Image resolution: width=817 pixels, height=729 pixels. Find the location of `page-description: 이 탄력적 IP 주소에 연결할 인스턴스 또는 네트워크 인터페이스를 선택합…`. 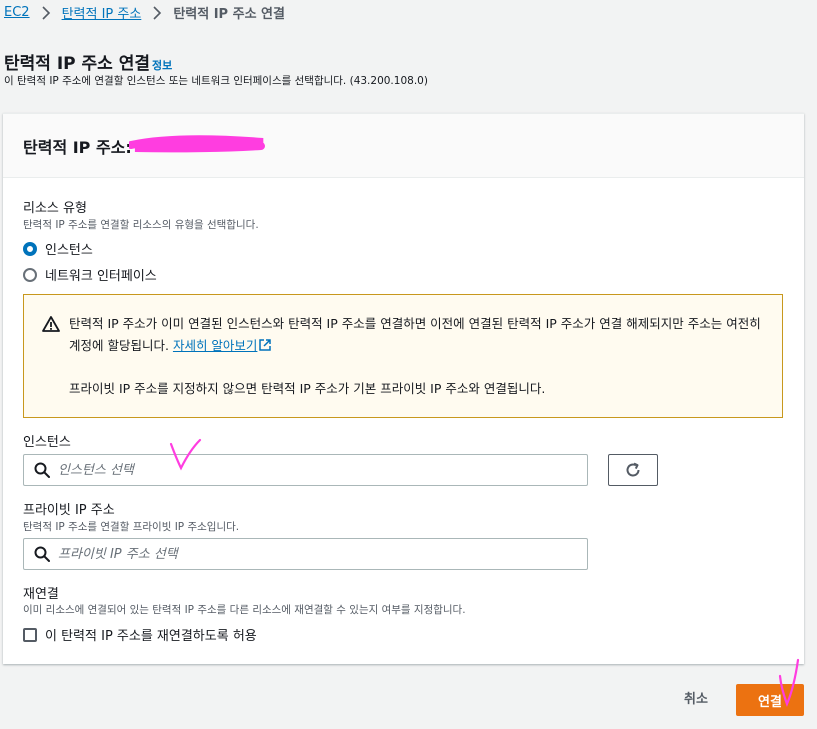

page-description: 이 탄력적 IP 주소에 연결할 인스턴스 또는 네트워크 인터페이스를 선택합… is located at coordinates (216, 81).